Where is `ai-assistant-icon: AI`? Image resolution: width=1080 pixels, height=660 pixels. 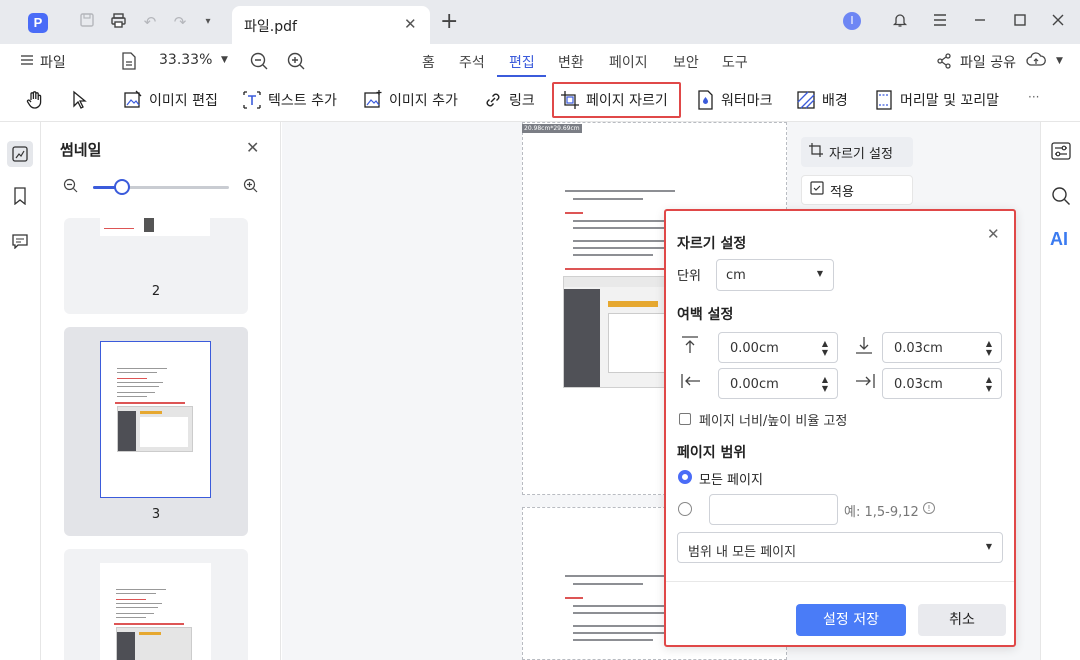
ai-assistant-icon: AI is located at coordinates (1059, 239).